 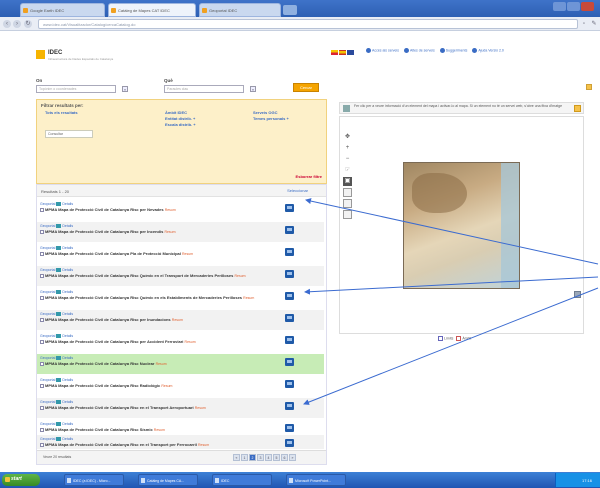 I want to click on pan-arrows-icon: ✥, so click(x=347, y=137).